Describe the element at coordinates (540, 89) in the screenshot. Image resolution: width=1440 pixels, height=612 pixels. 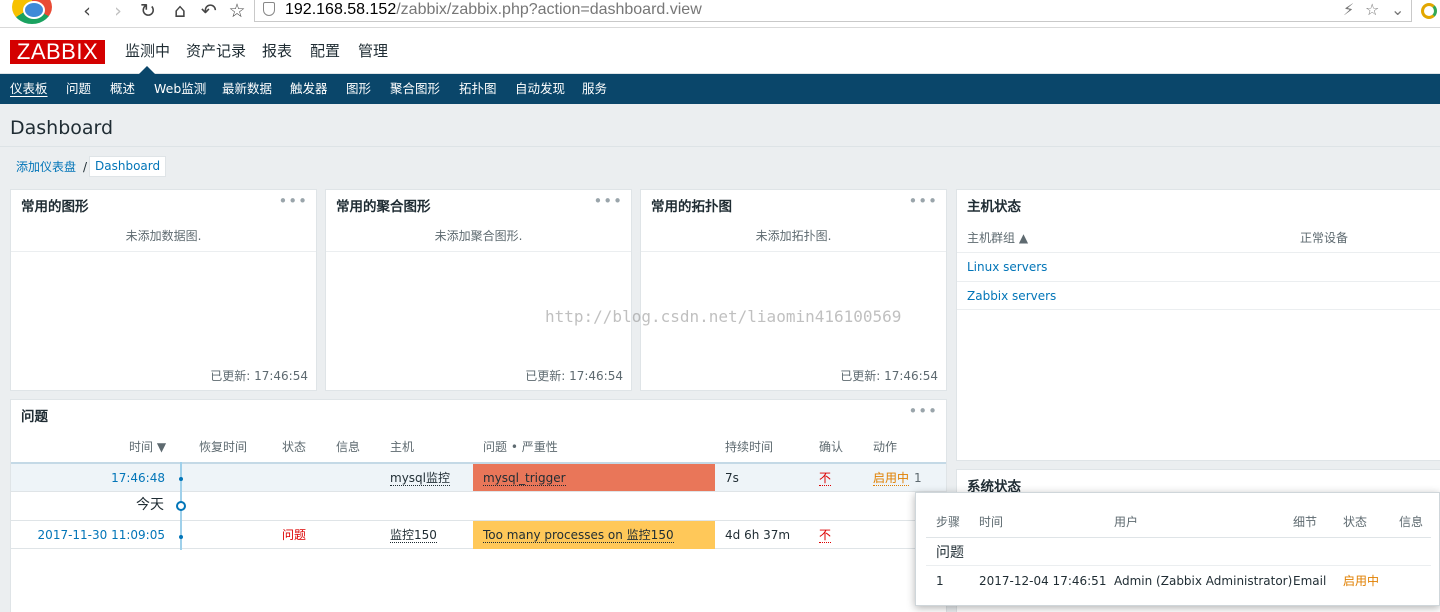
I see `subnav-discovery: 自动发现` at that location.